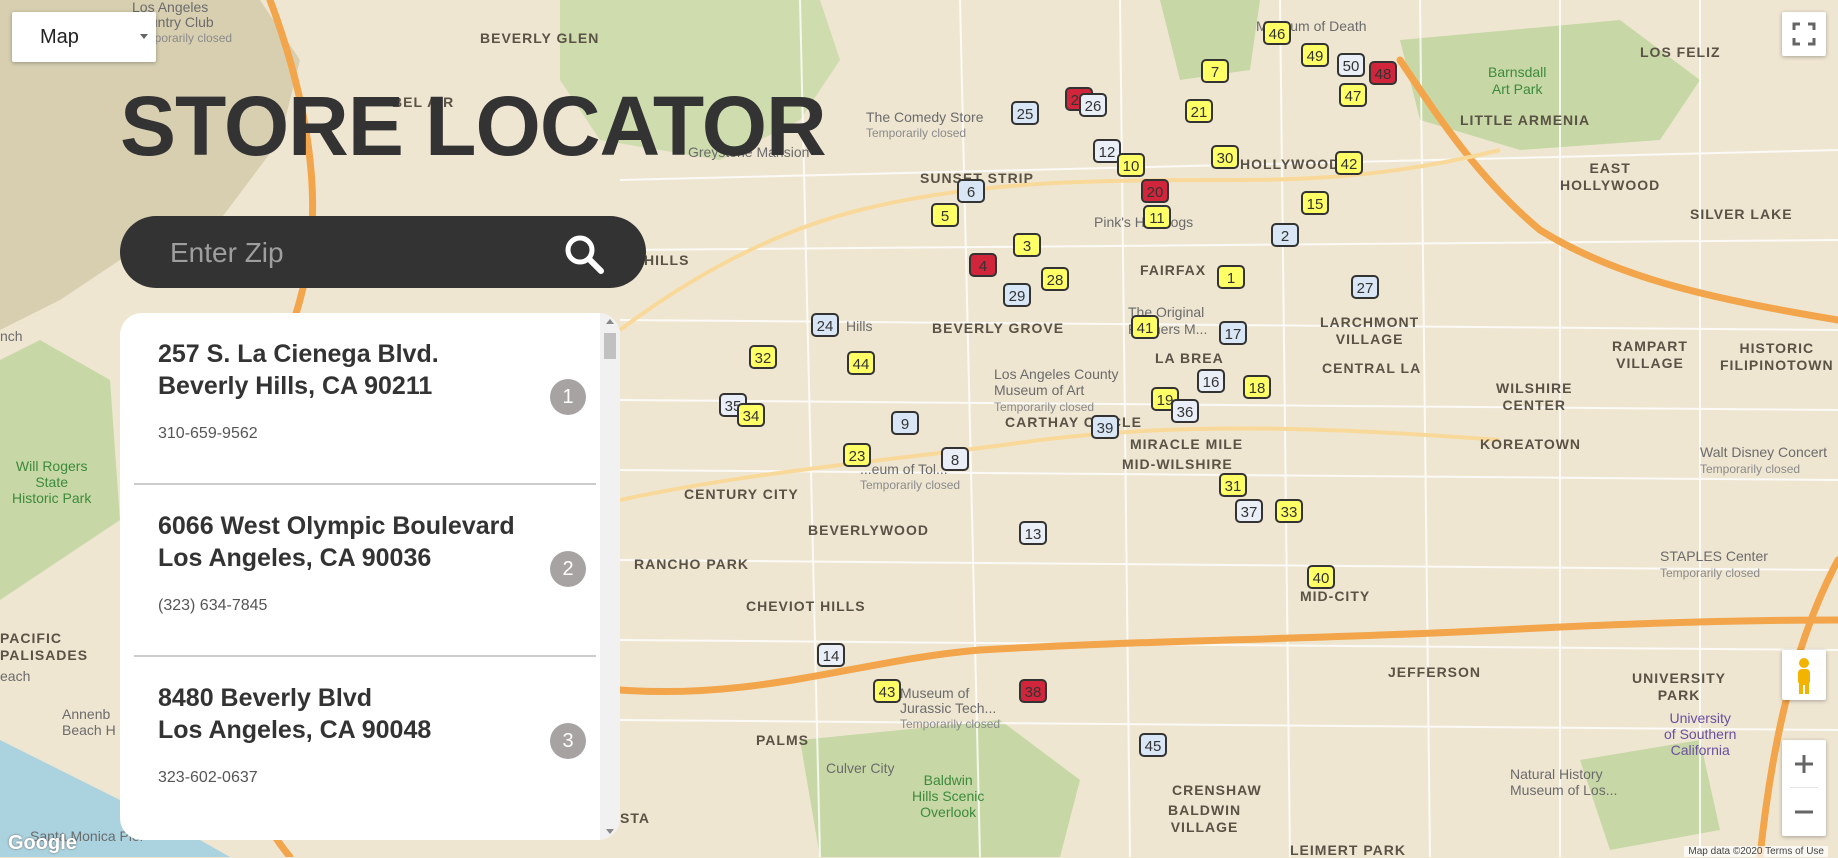 This screenshot has height=858, width=1838. I want to click on map-label-carthay-circle: CARTHAY CIRCLE, so click(1073, 422).